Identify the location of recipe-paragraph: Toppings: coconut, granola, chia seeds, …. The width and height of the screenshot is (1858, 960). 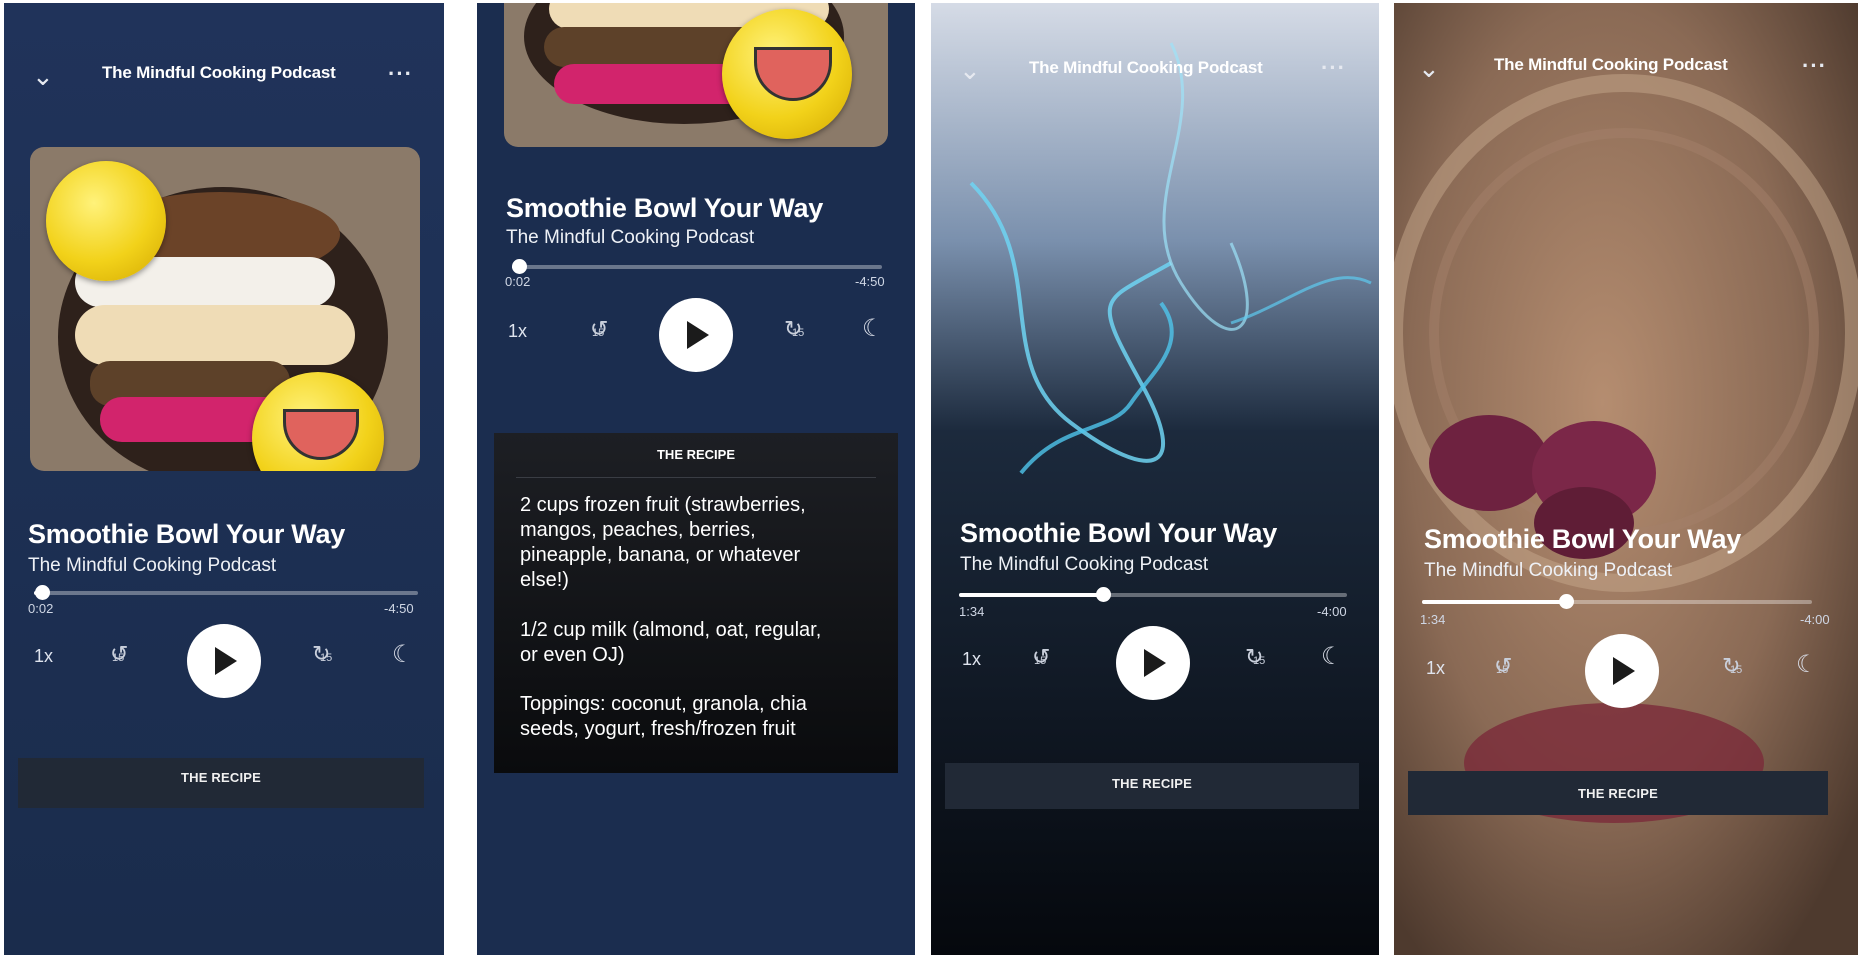
(663, 716).